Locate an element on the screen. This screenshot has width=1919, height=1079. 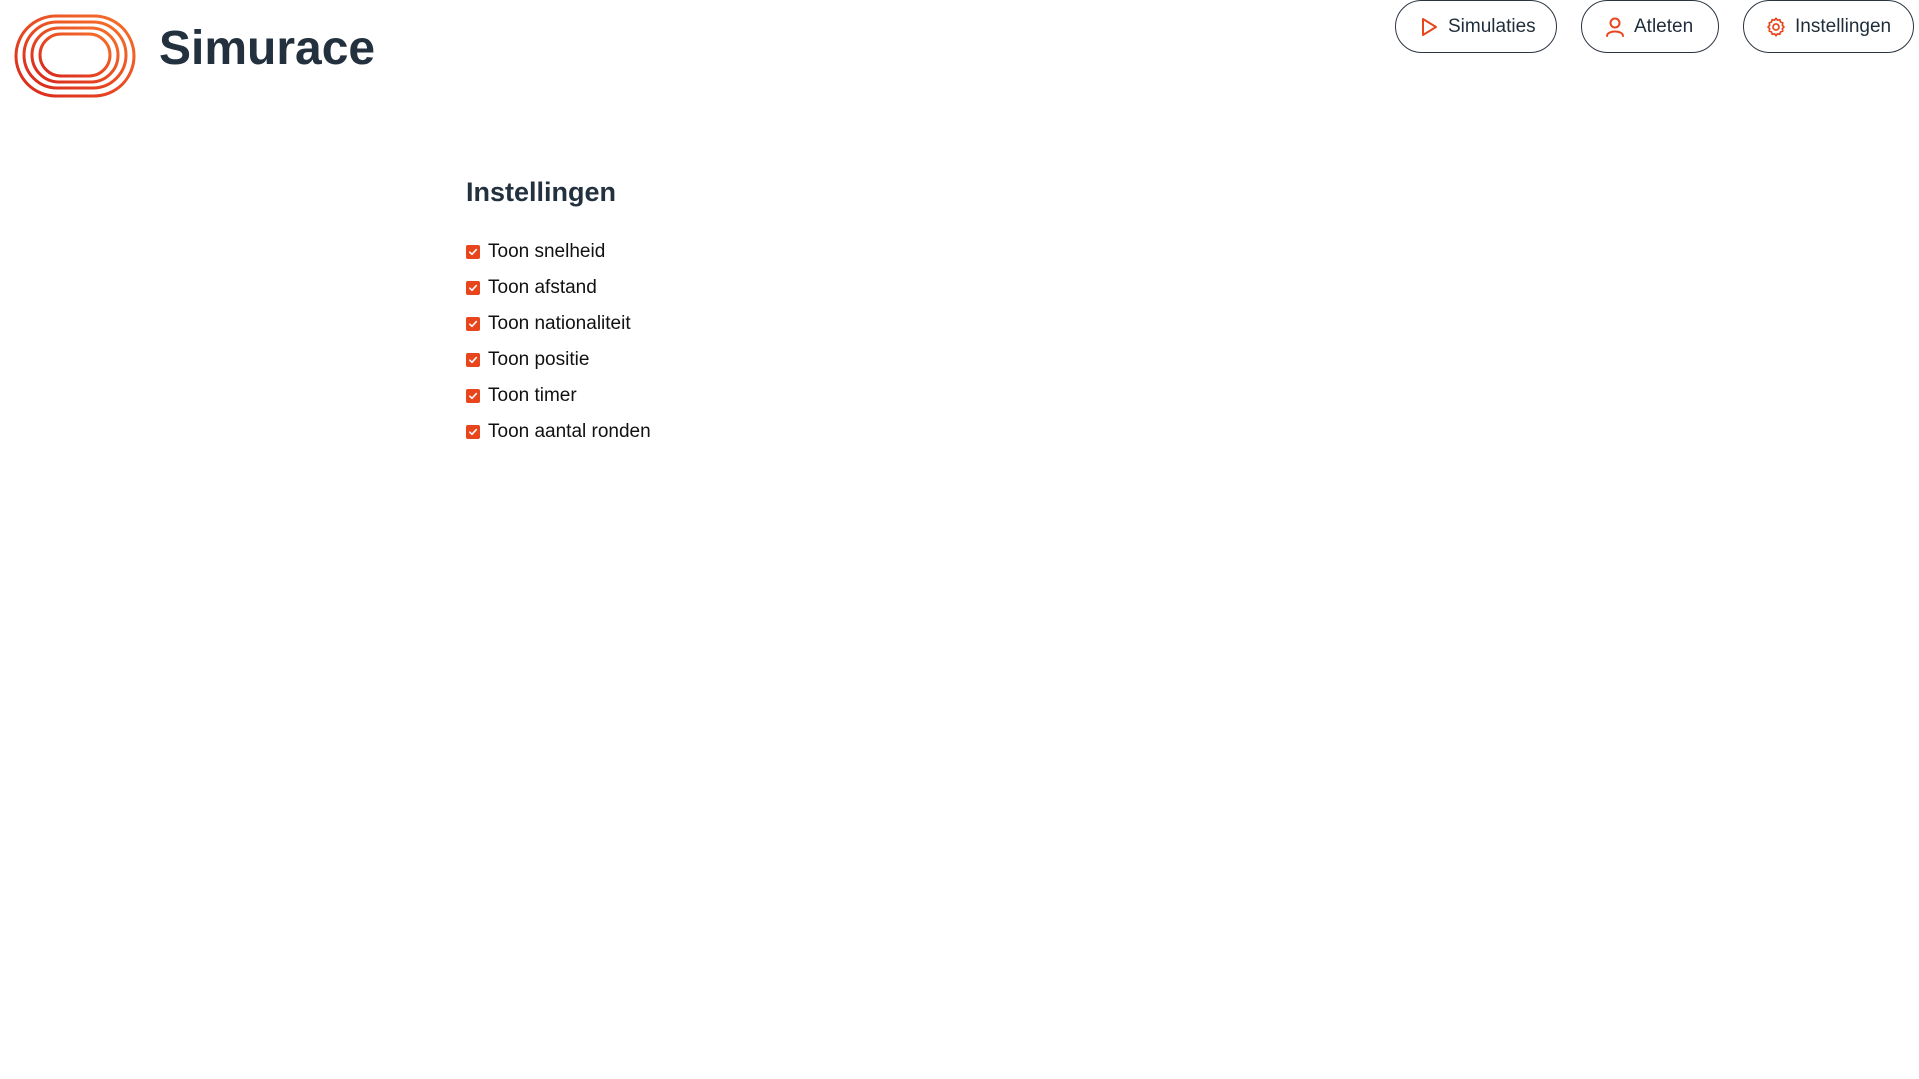
nav-simulaties-button: Simulaties is located at coordinates (1476, 26).